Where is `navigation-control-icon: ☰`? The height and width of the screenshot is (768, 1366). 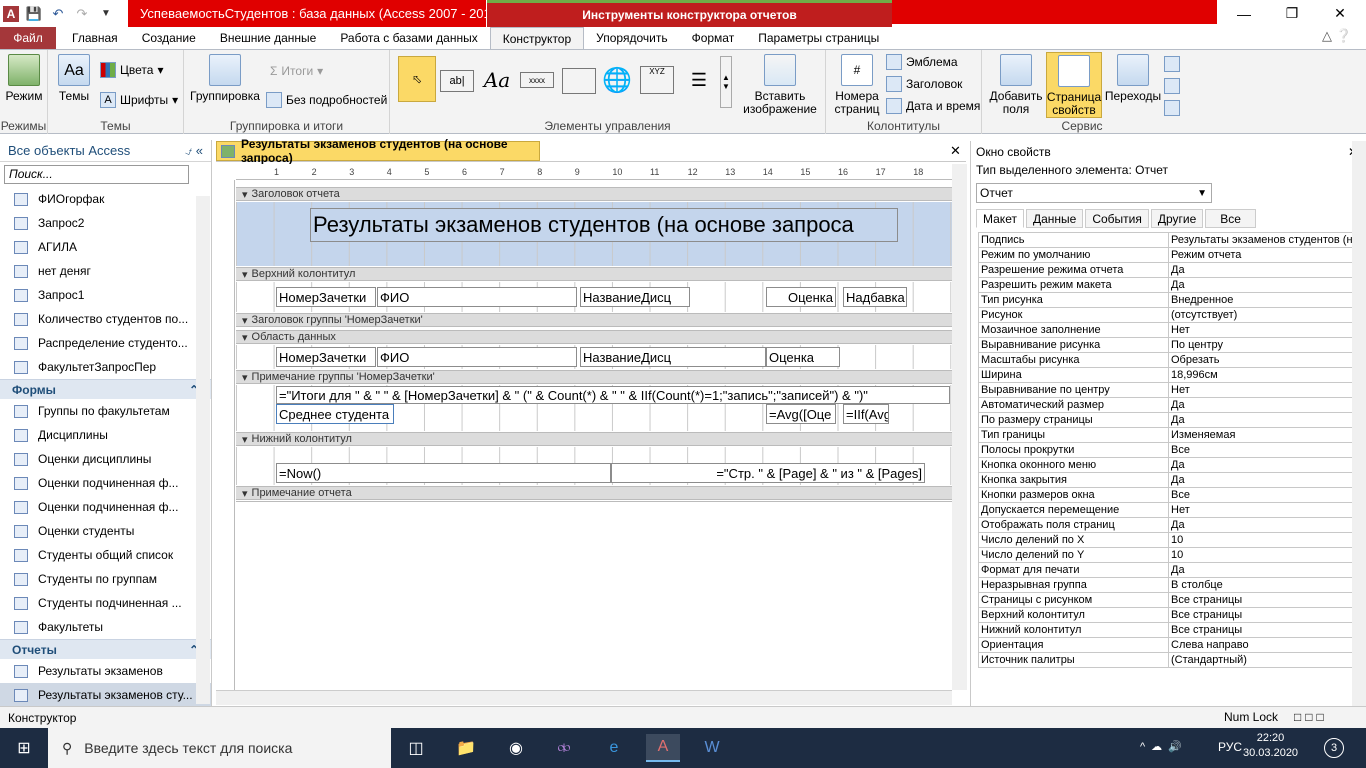 navigation-control-icon: ☰ is located at coordinates (699, 80).